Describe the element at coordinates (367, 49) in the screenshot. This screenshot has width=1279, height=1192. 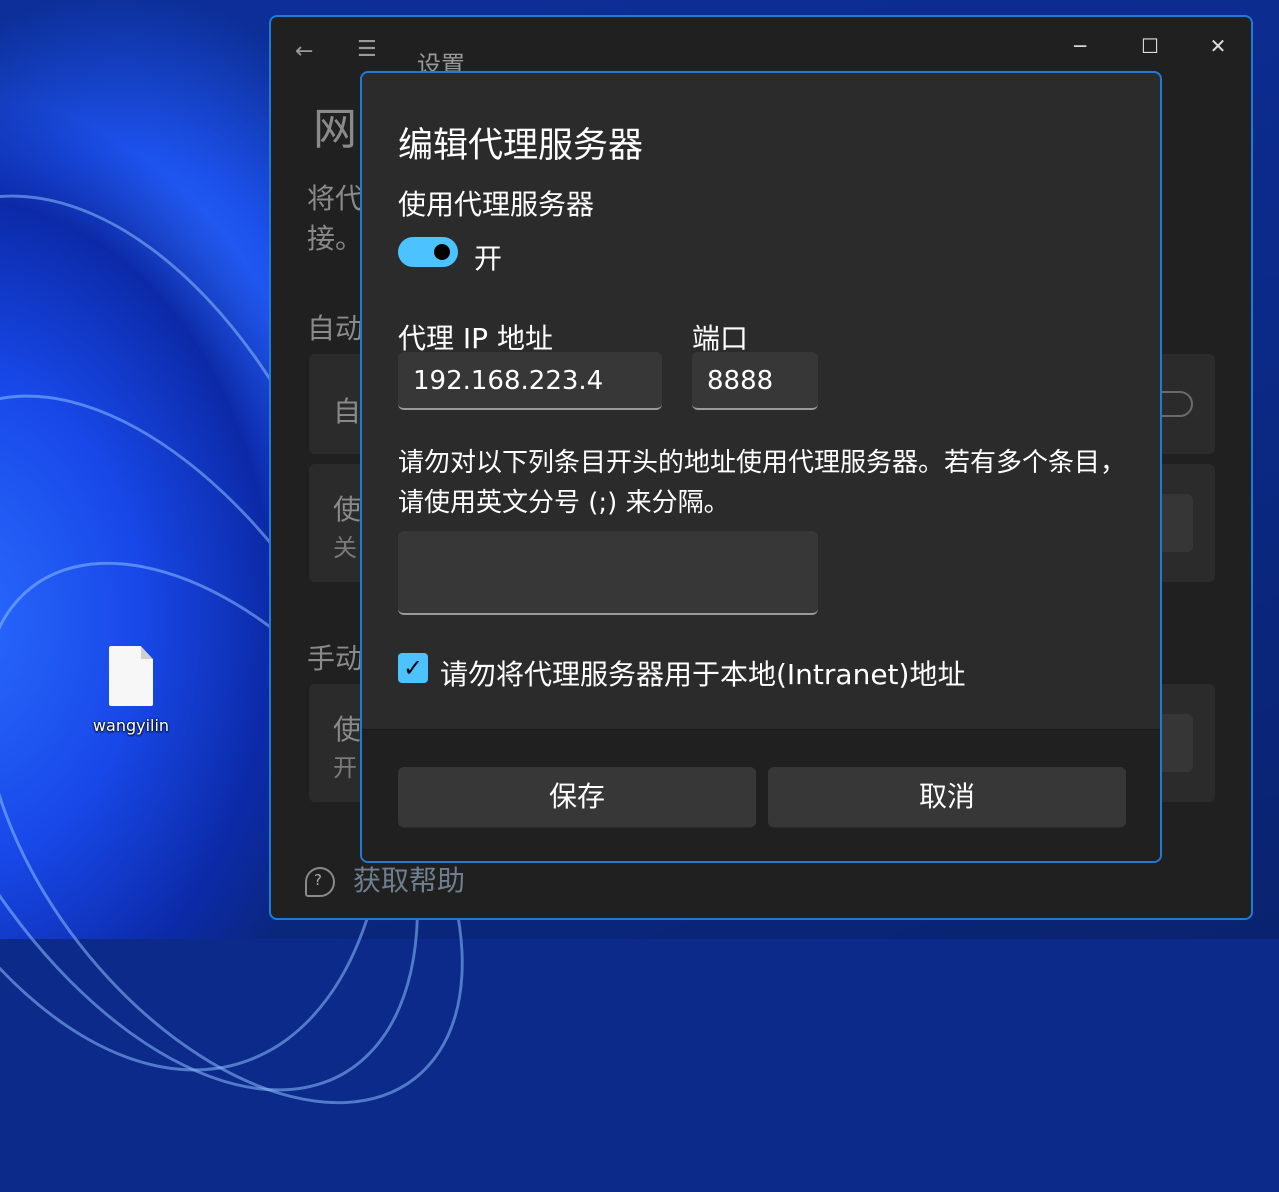
I see `menu-icon: ☰` at that location.